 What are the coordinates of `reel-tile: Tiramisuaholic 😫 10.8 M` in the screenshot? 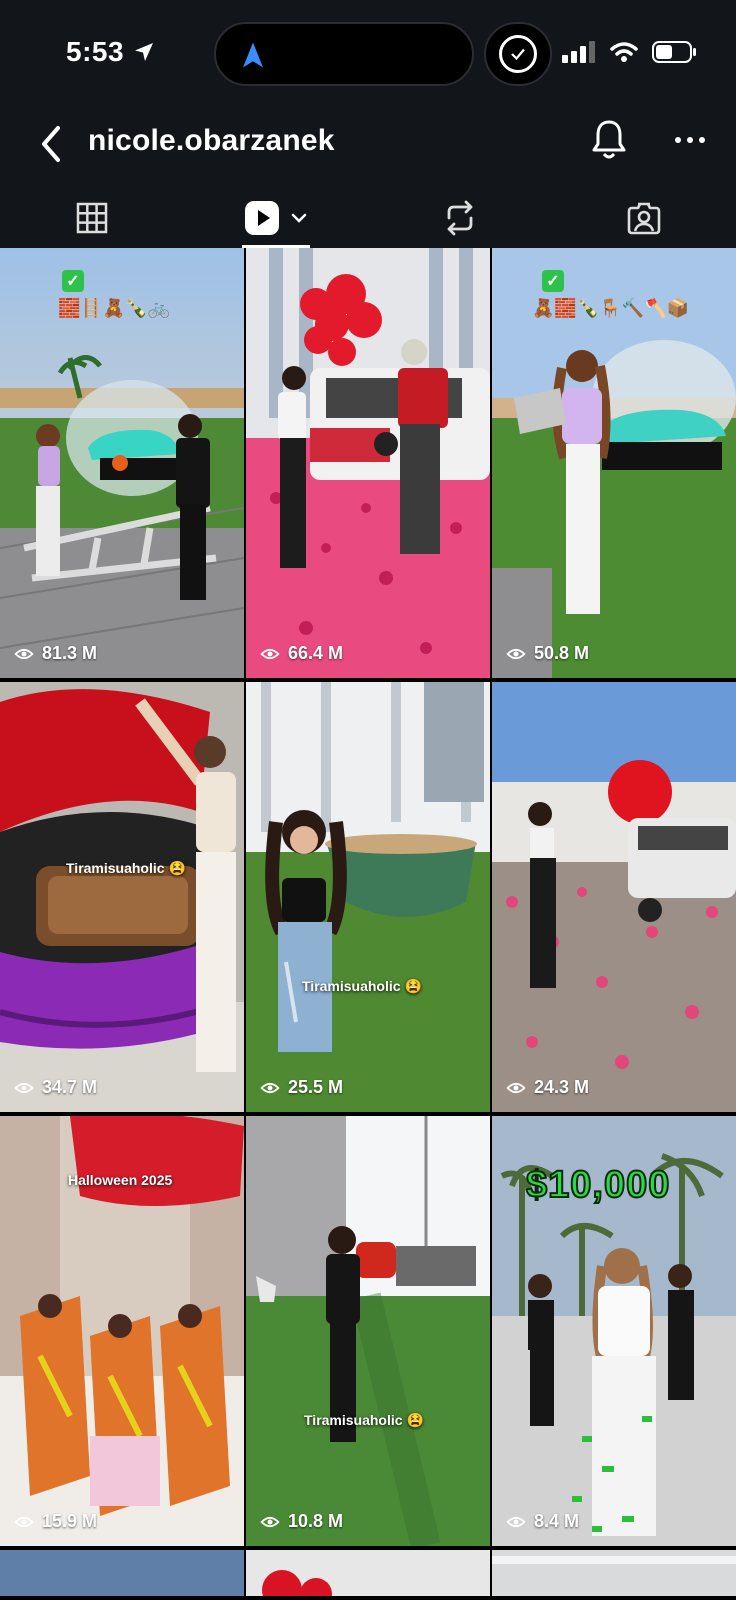 It's located at (368, 1331).